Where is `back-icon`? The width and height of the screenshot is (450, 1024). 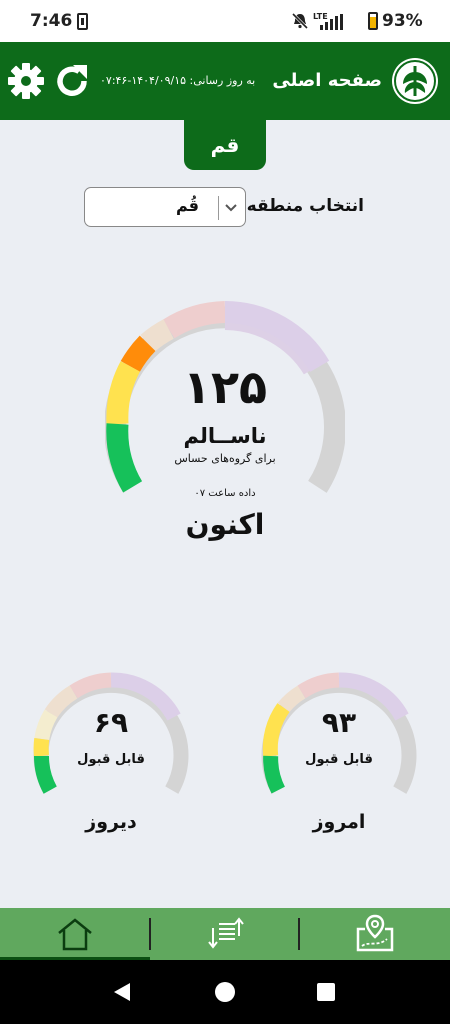
back-icon is located at coordinates (122, 992).